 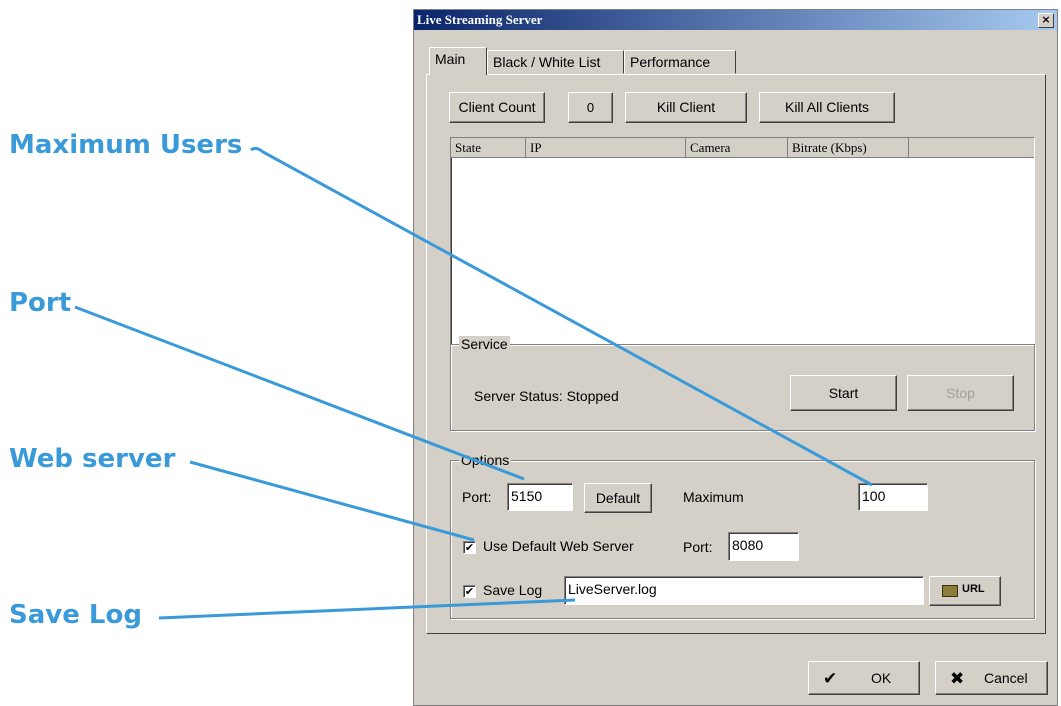 I want to click on log-file-input: LiveServer.log, so click(x=744, y=590).